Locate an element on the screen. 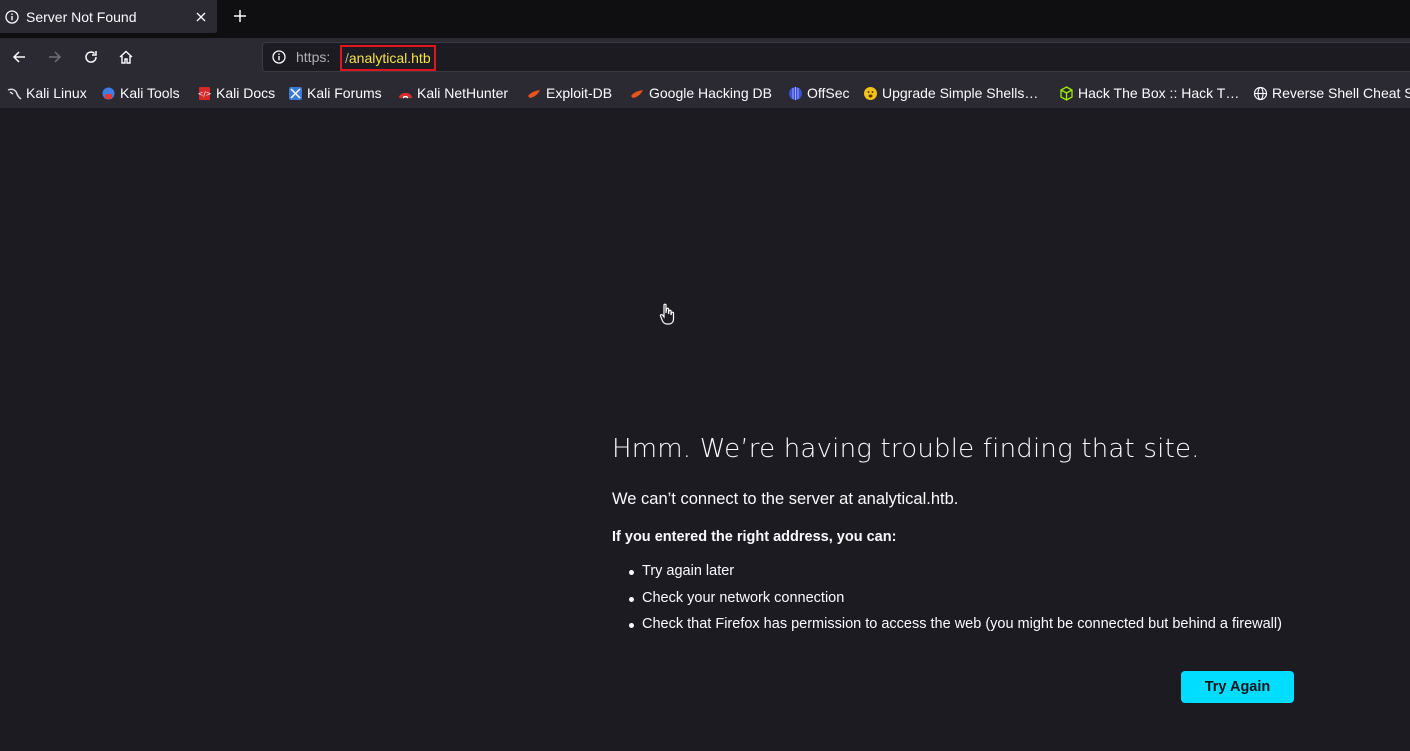 Image resolution: width=1410 pixels, height=751 pixels. address-bar: https: / analytical.htb is located at coordinates (836, 57).